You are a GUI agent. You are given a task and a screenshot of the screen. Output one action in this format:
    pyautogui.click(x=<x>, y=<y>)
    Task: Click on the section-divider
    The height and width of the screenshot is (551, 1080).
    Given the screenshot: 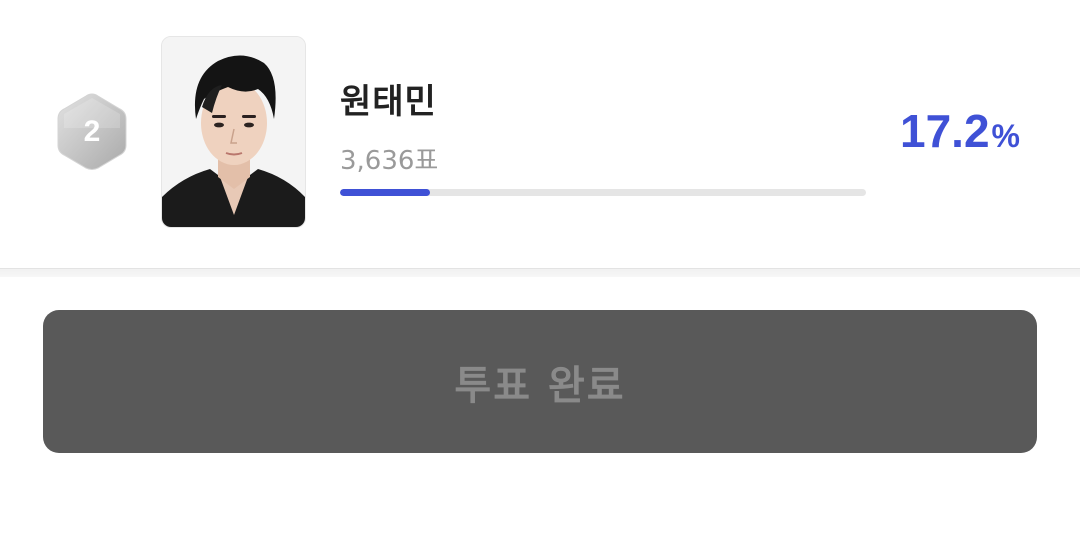 What is the action you would take?
    pyautogui.click(x=540, y=272)
    